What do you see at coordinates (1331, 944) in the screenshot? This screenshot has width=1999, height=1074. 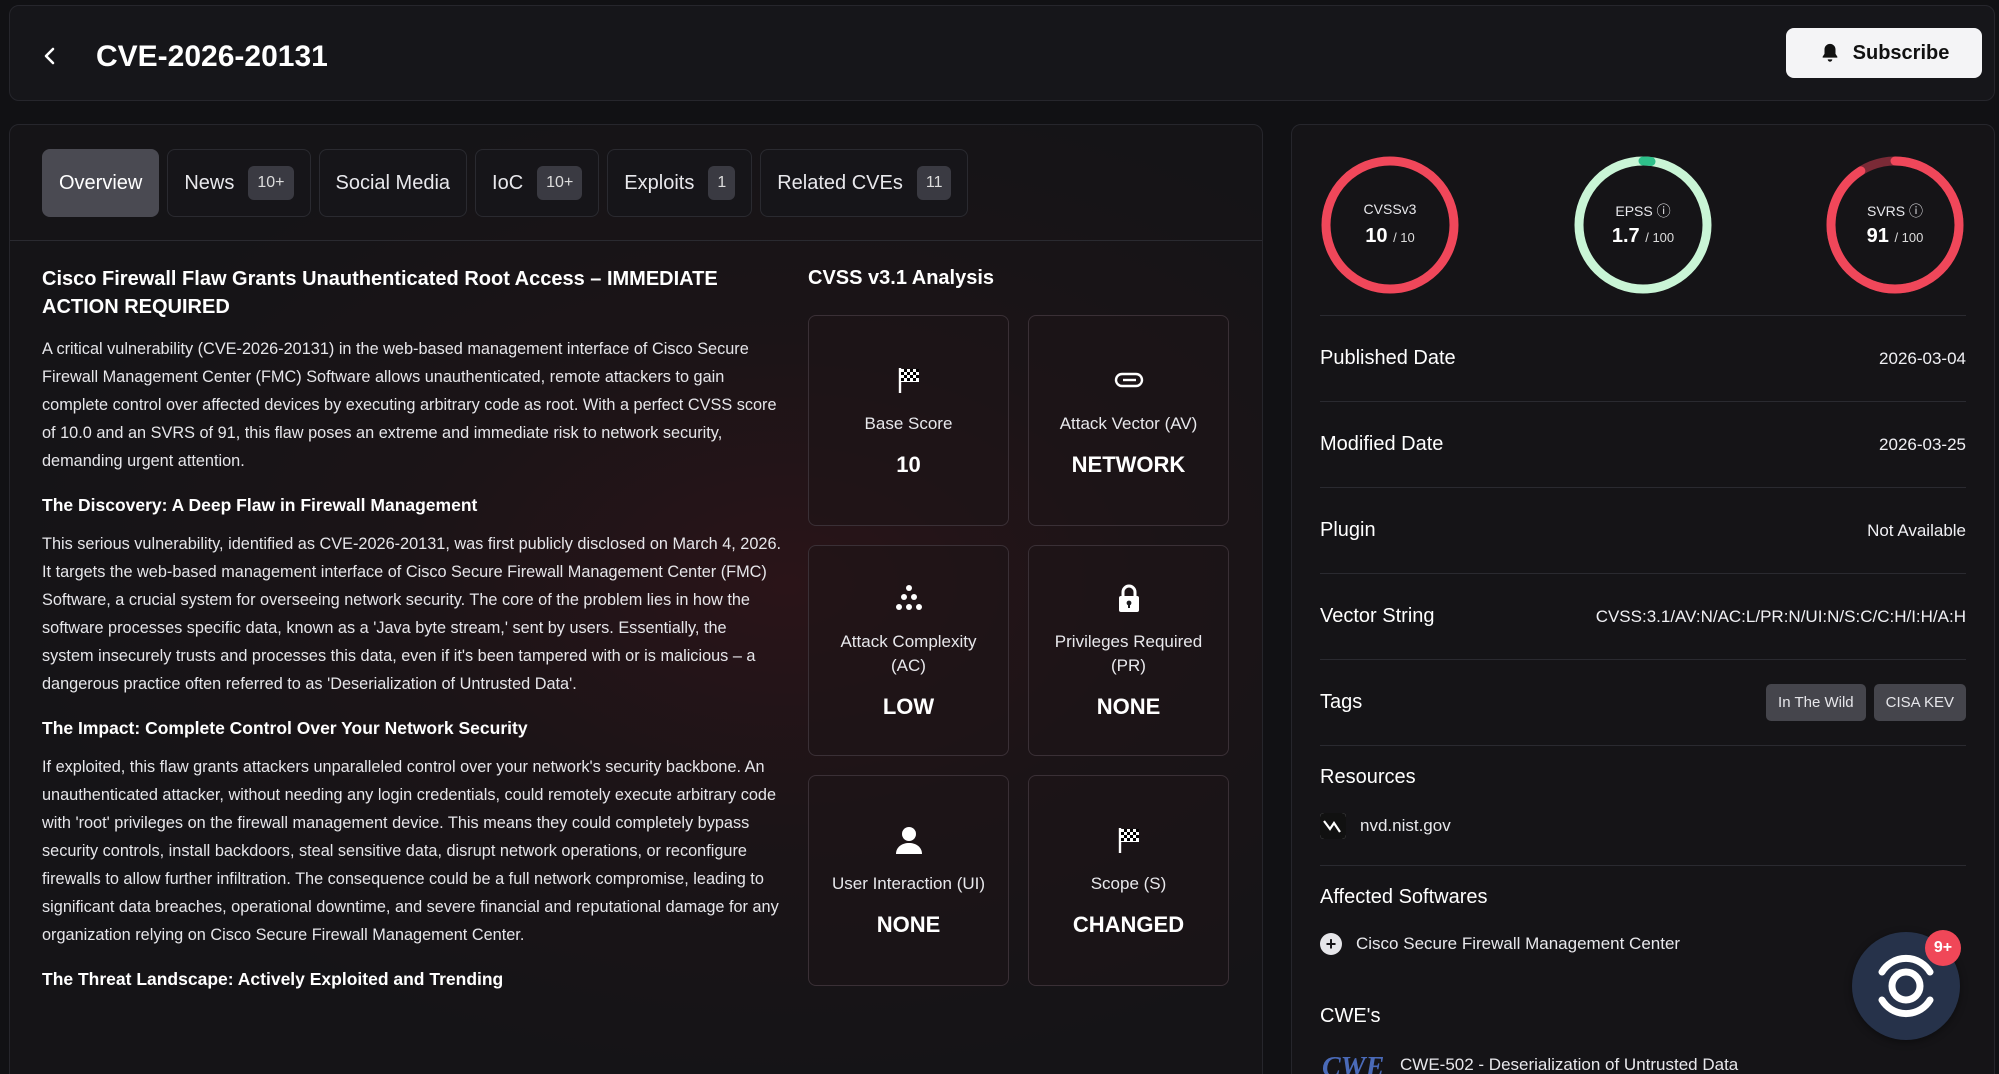 I see `plus-icon: +` at bounding box center [1331, 944].